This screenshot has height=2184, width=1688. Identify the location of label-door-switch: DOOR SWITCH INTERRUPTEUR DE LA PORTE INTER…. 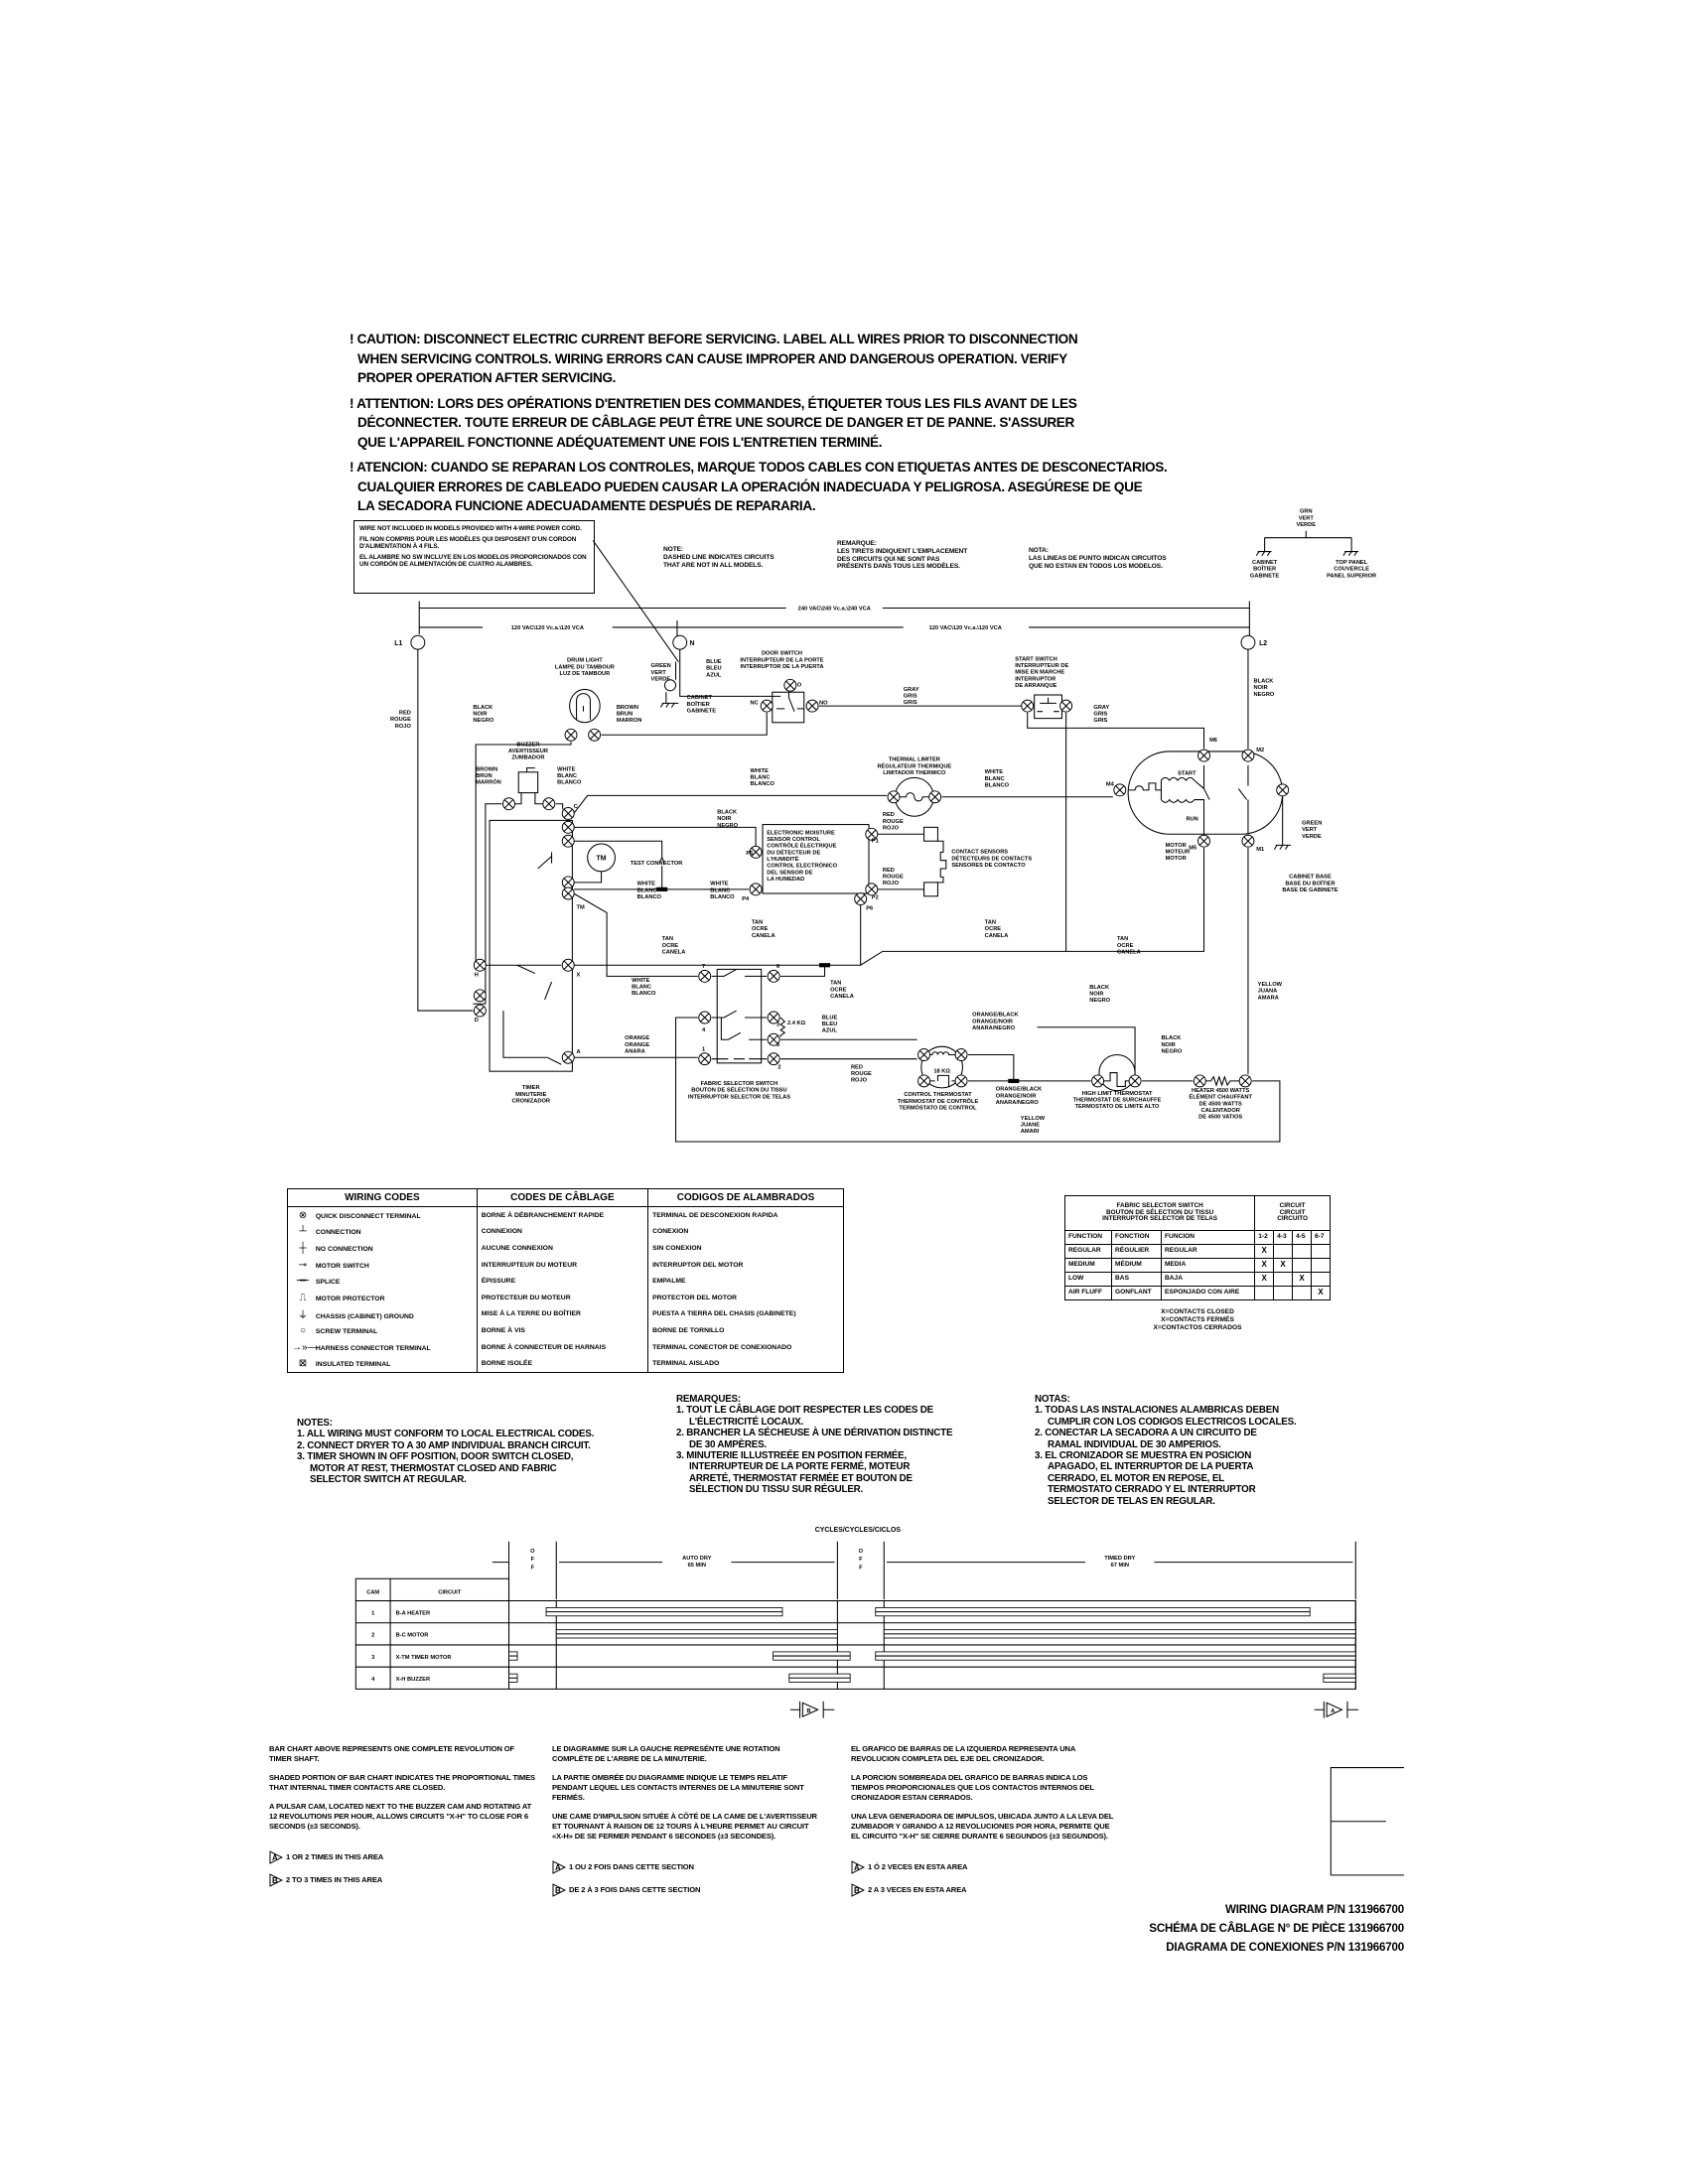
(781, 660).